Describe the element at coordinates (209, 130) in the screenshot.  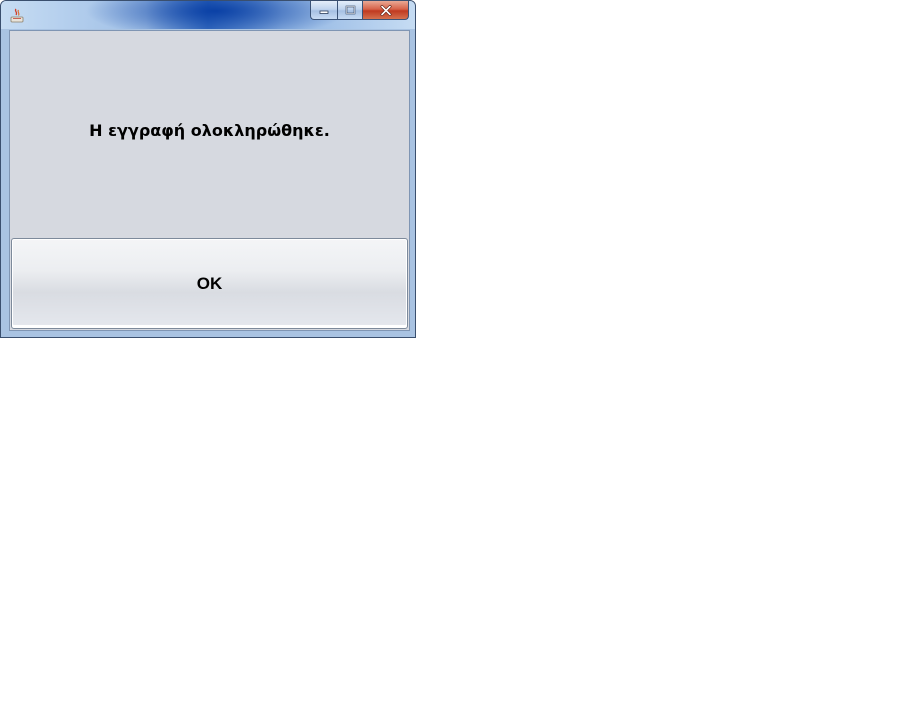
I see `dialog-message: Η εγγραφή ολοκληρώθηκε.` at that location.